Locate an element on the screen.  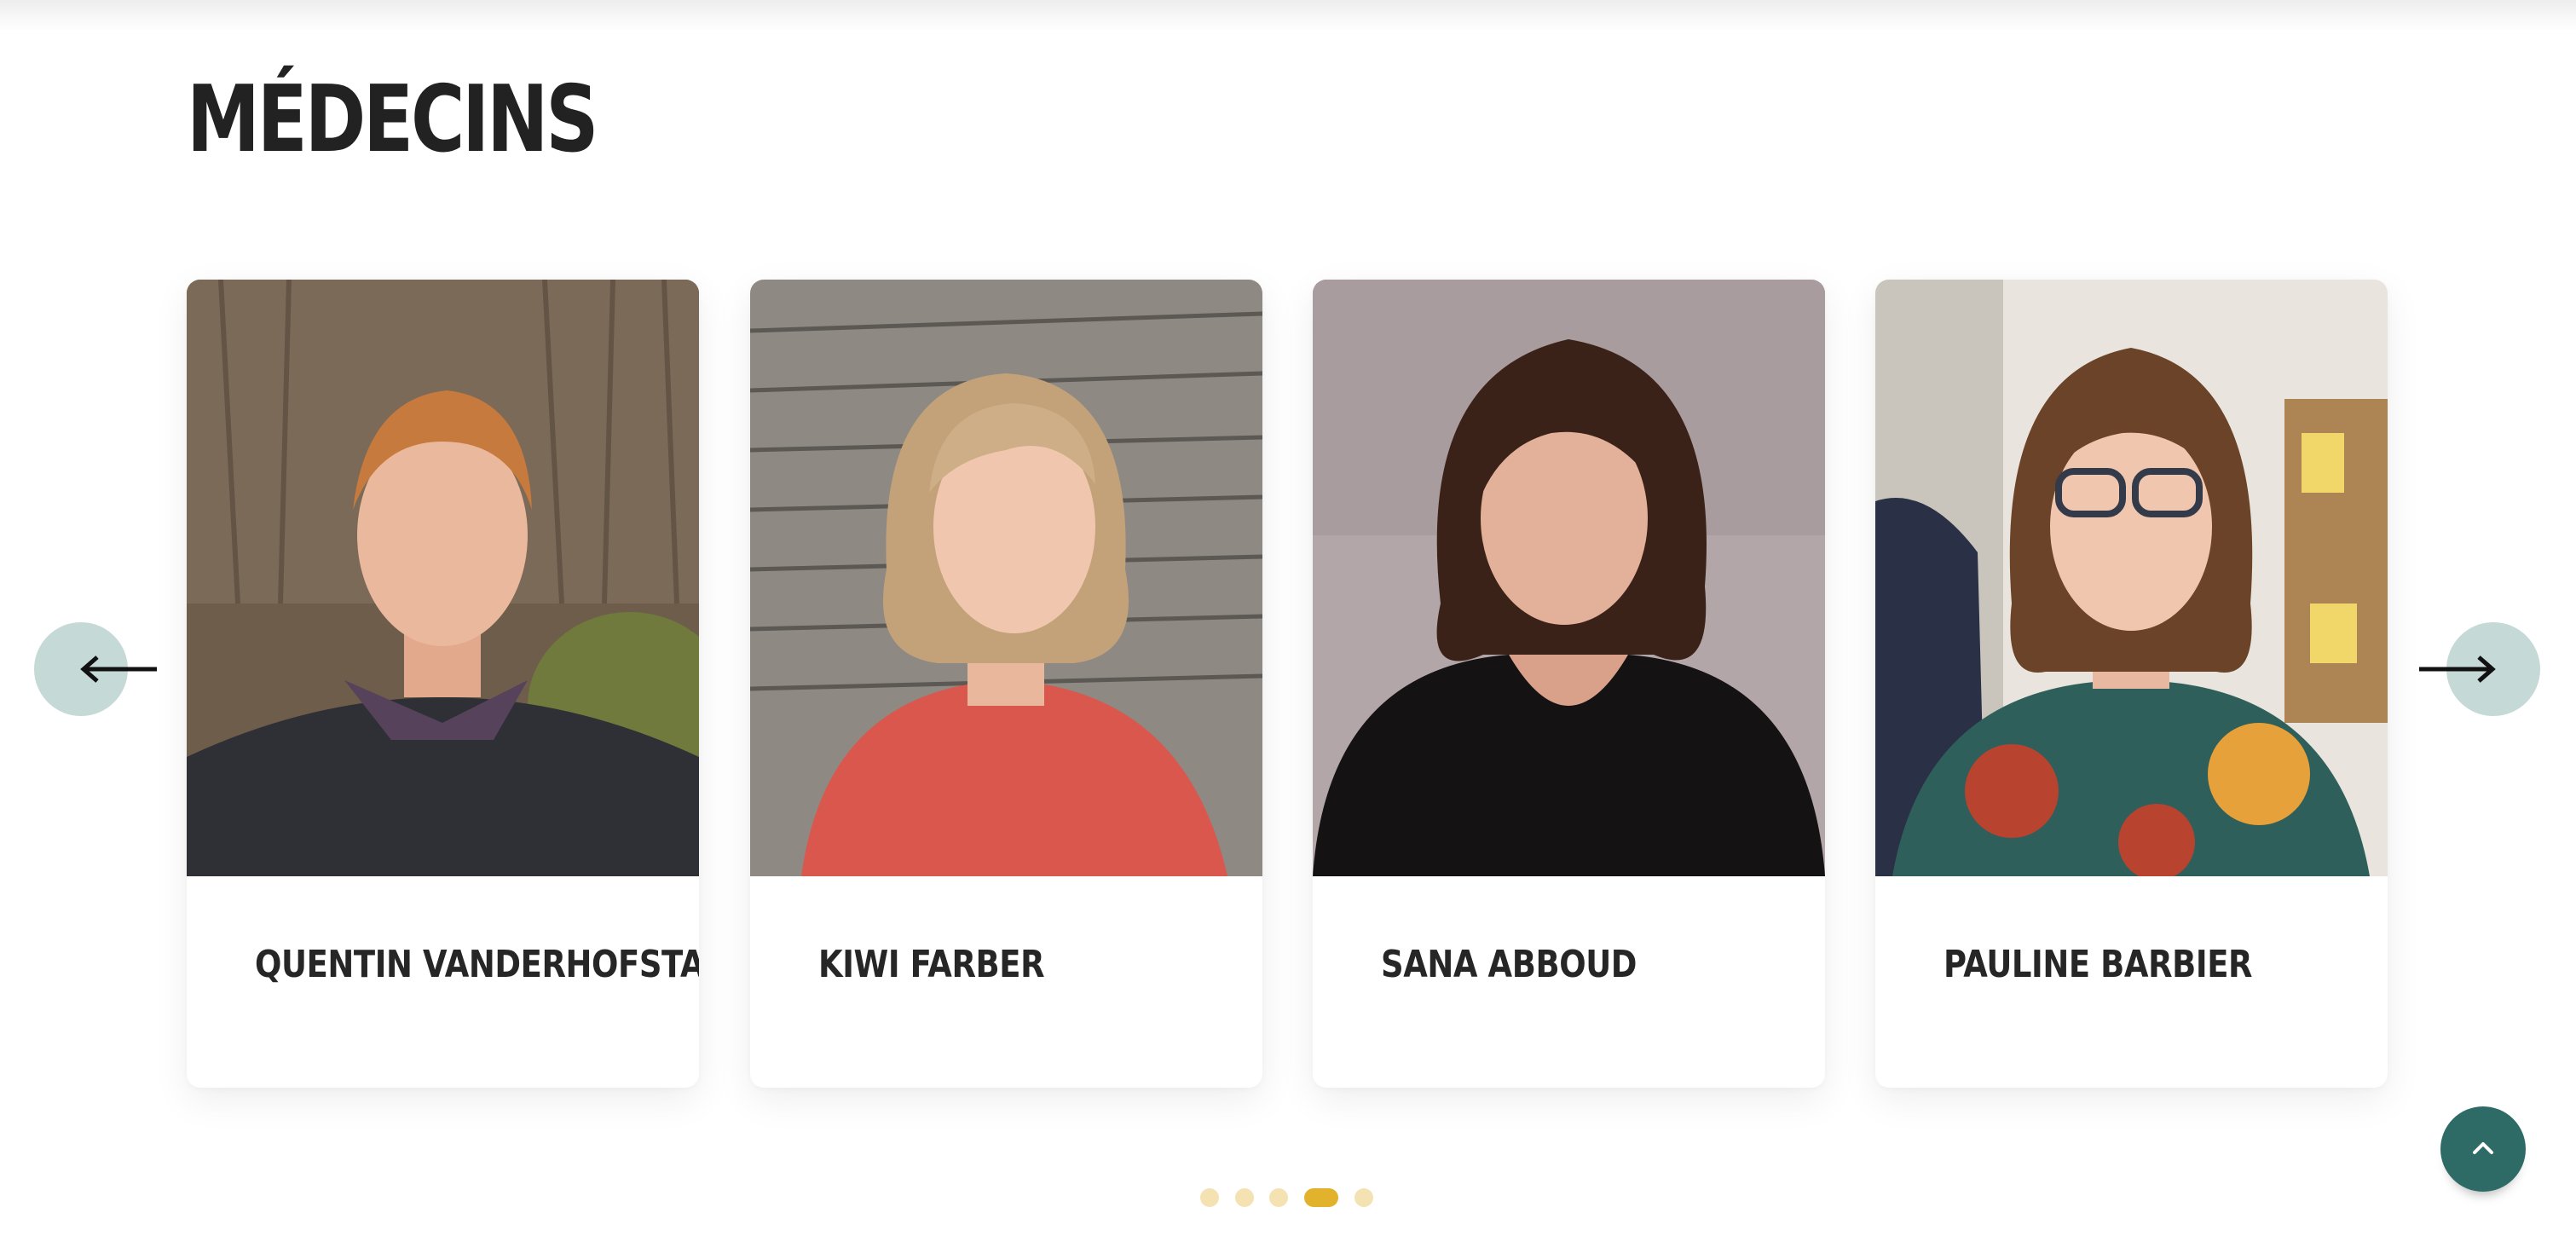
doctor-name: SANA ABBOUD is located at coordinates (1509, 964).